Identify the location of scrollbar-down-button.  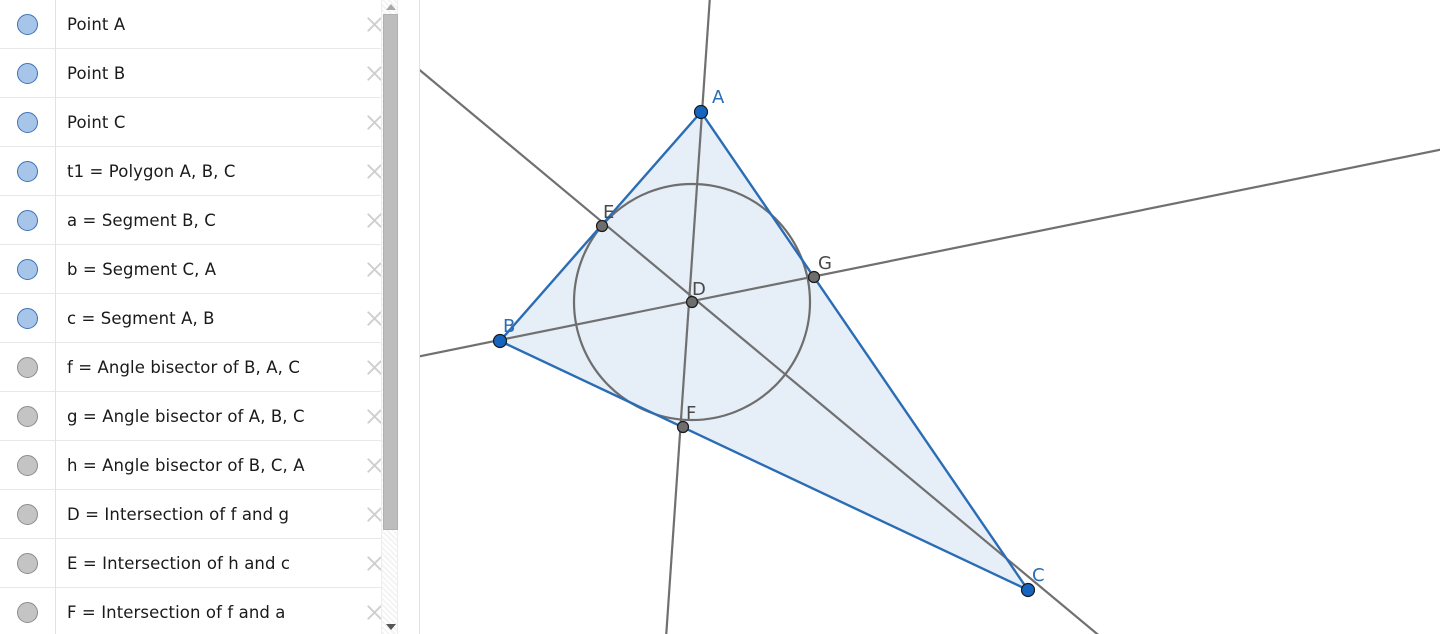
(390, 627).